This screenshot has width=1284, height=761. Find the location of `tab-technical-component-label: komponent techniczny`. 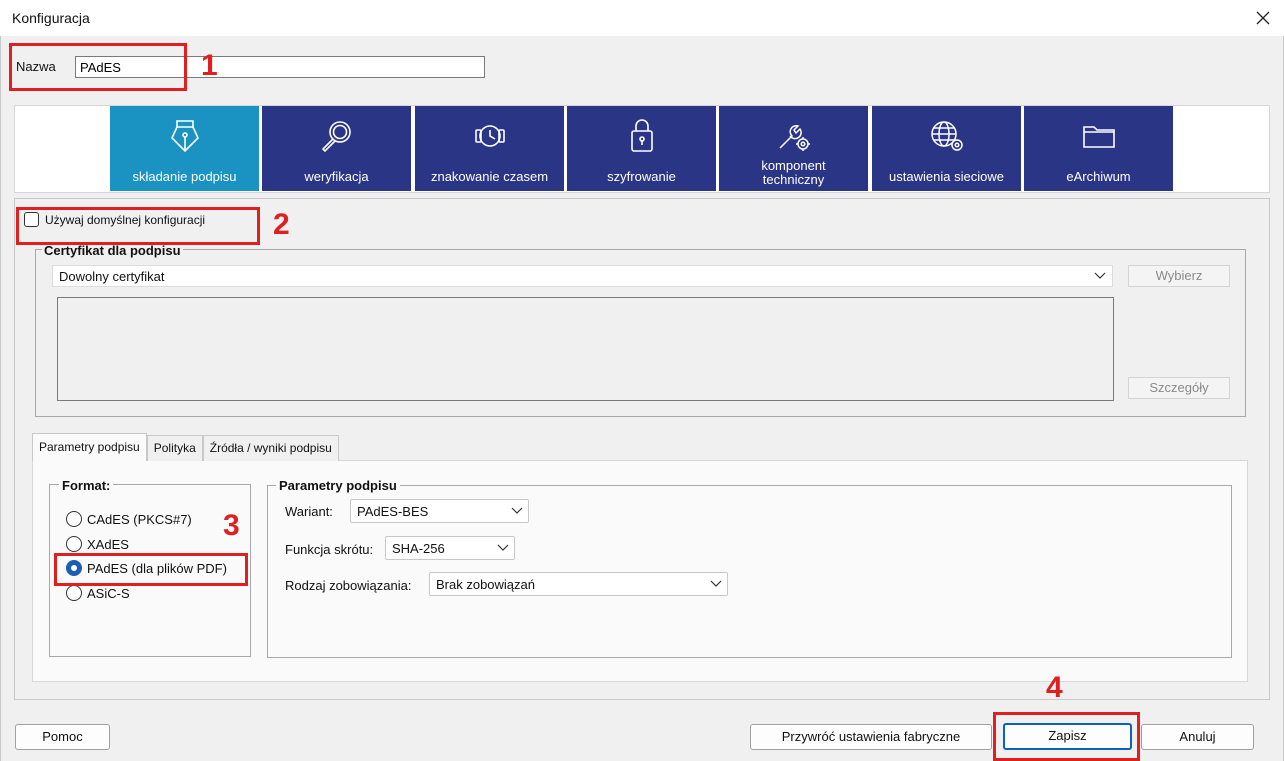

tab-technical-component-label: komponent techniczny is located at coordinates (793, 172).